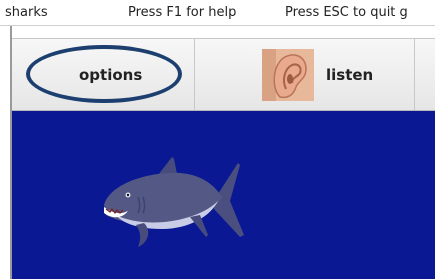 Image resolution: width=435 pixels, height=279 pixels. Describe the element at coordinates (26, 12) in the screenshot. I see `app-name: sharks` at that location.